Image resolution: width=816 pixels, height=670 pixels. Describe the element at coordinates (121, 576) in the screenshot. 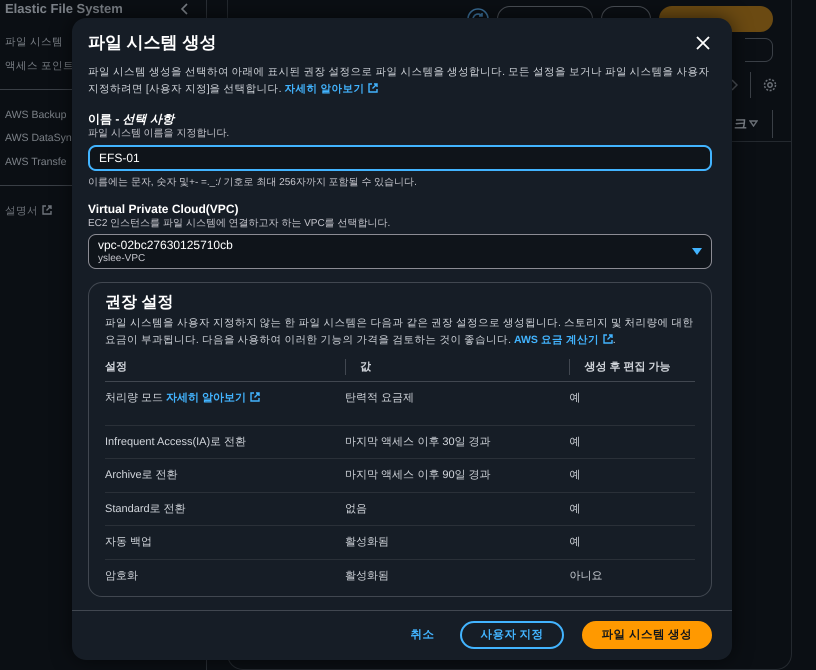

I see `table-cell: 암호화` at that location.